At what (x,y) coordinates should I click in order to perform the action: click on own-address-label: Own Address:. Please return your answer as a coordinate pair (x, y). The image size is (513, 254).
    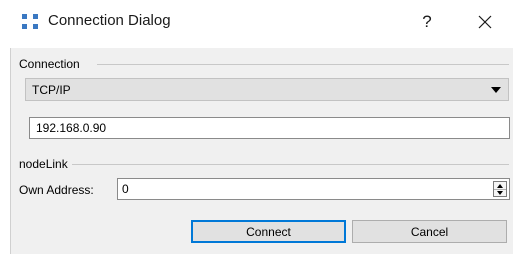
    Looking at the image, I should click on (56, 190).